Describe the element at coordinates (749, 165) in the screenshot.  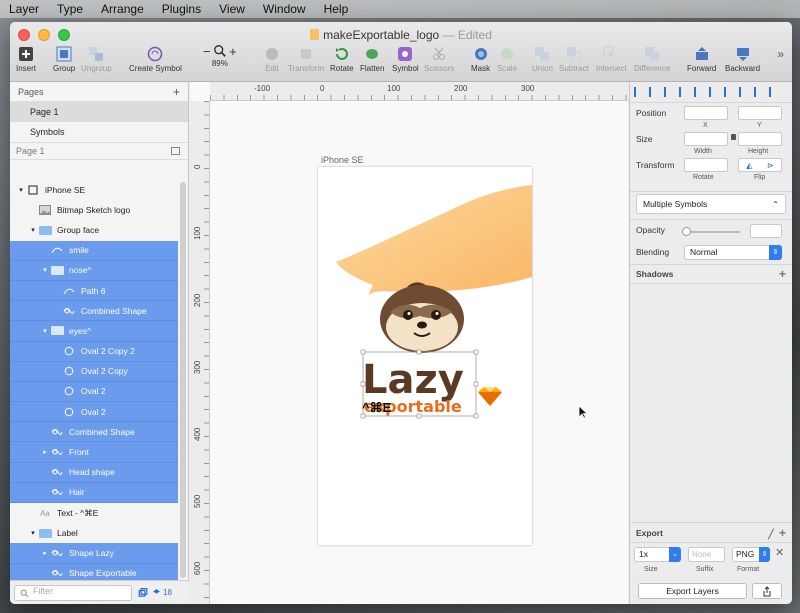
I see `flip-horizontal-icon: ◭` at that location.